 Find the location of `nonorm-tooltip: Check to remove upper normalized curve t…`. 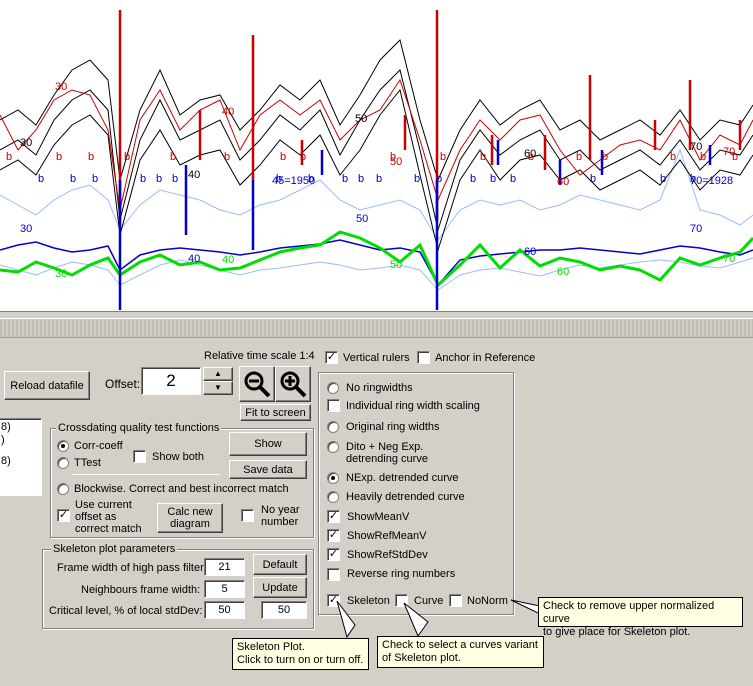

nonorm-tooltip: Check to remove upper normalized curve t… is located at coordinates (640, 617).